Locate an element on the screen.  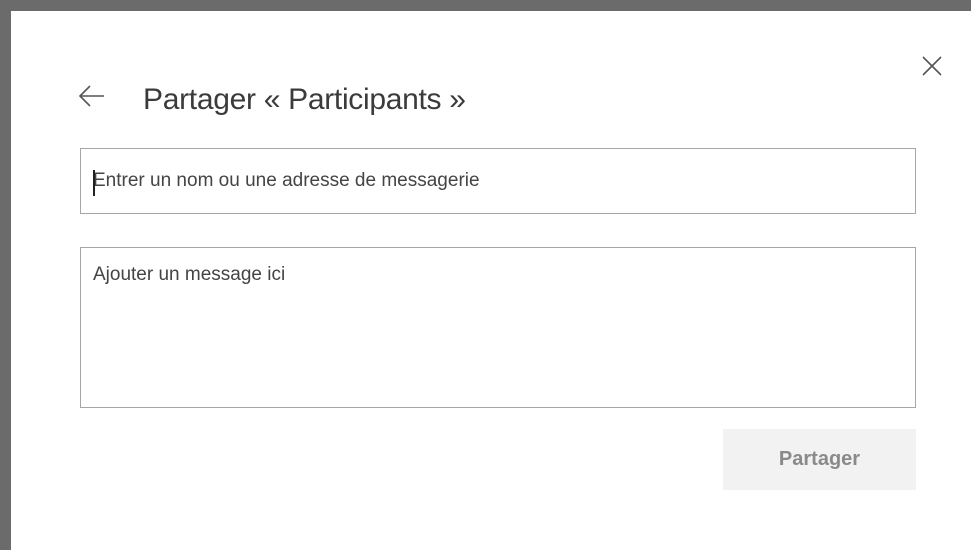
recipient-input is located at coordinates (498, 181).